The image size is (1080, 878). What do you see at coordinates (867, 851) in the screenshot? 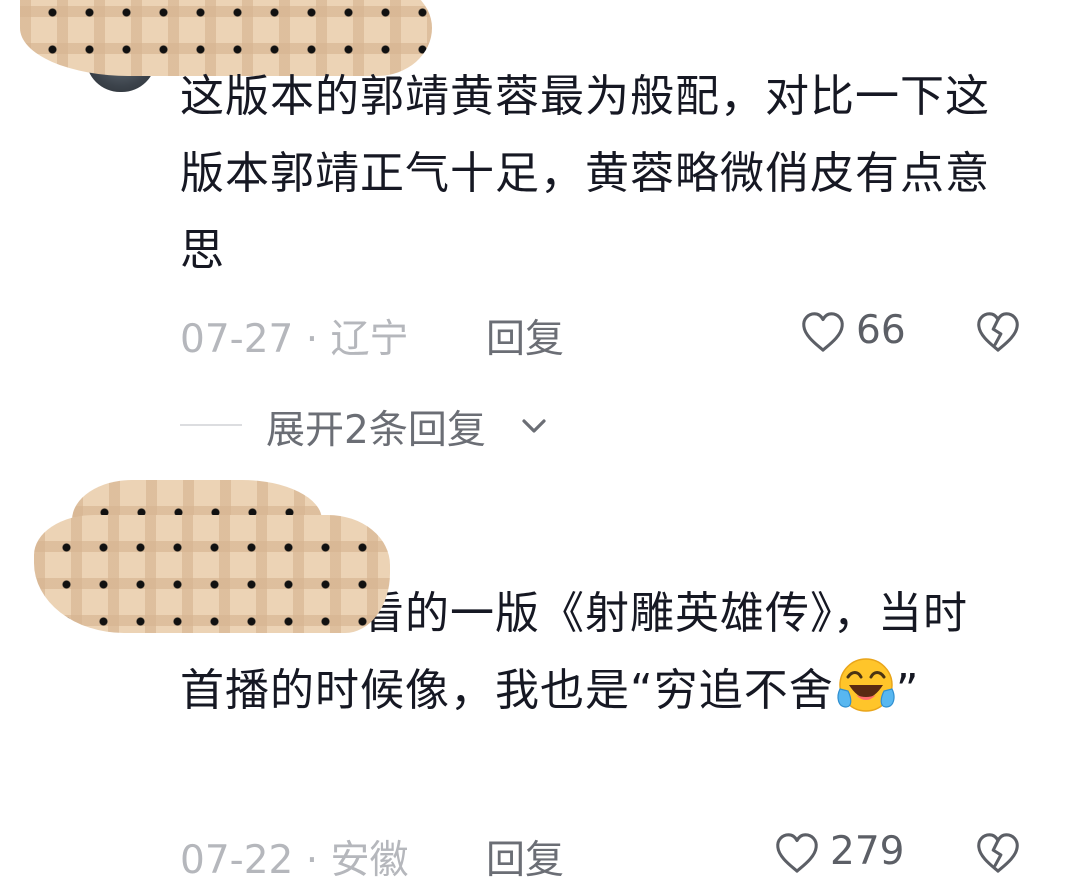
I see `like-count: 279` at bounding box center [867, 851].